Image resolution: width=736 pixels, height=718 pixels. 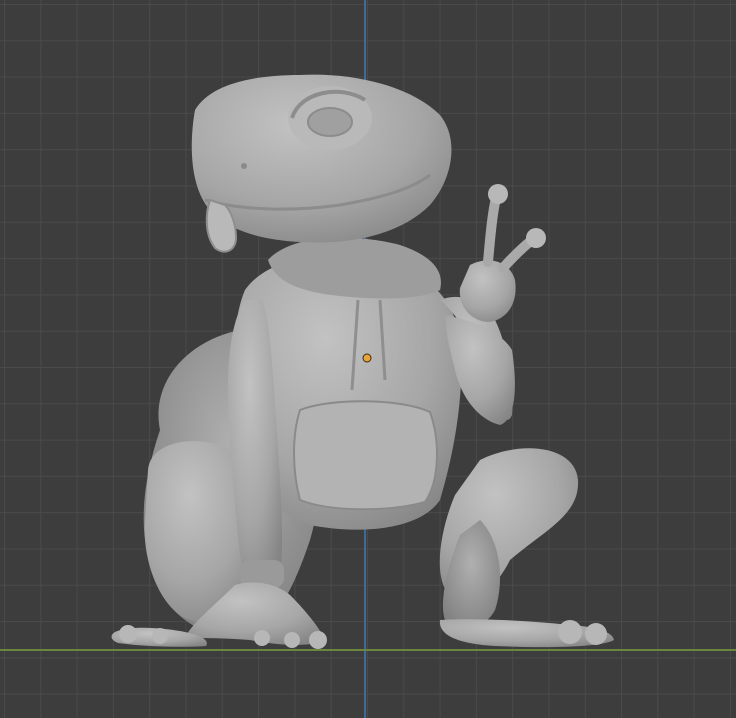 What do you see at coordinates (517, 254) in the screenshot?
I see `finger-middle` at bounding box center [517, 254].